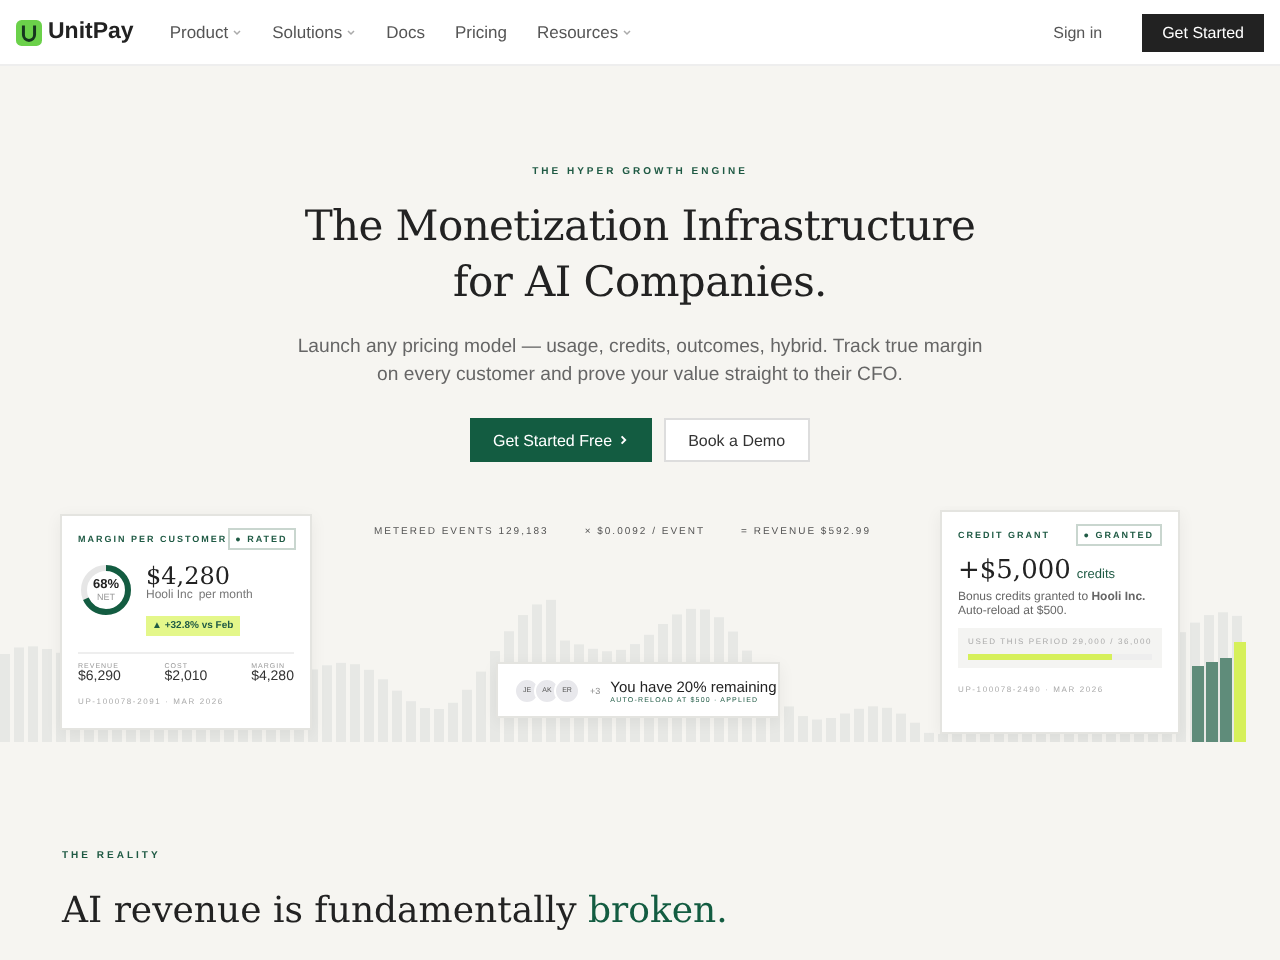 This screenshot has height=960, width=1280. I want to click on chevron-right-icon, so click(624, 440).